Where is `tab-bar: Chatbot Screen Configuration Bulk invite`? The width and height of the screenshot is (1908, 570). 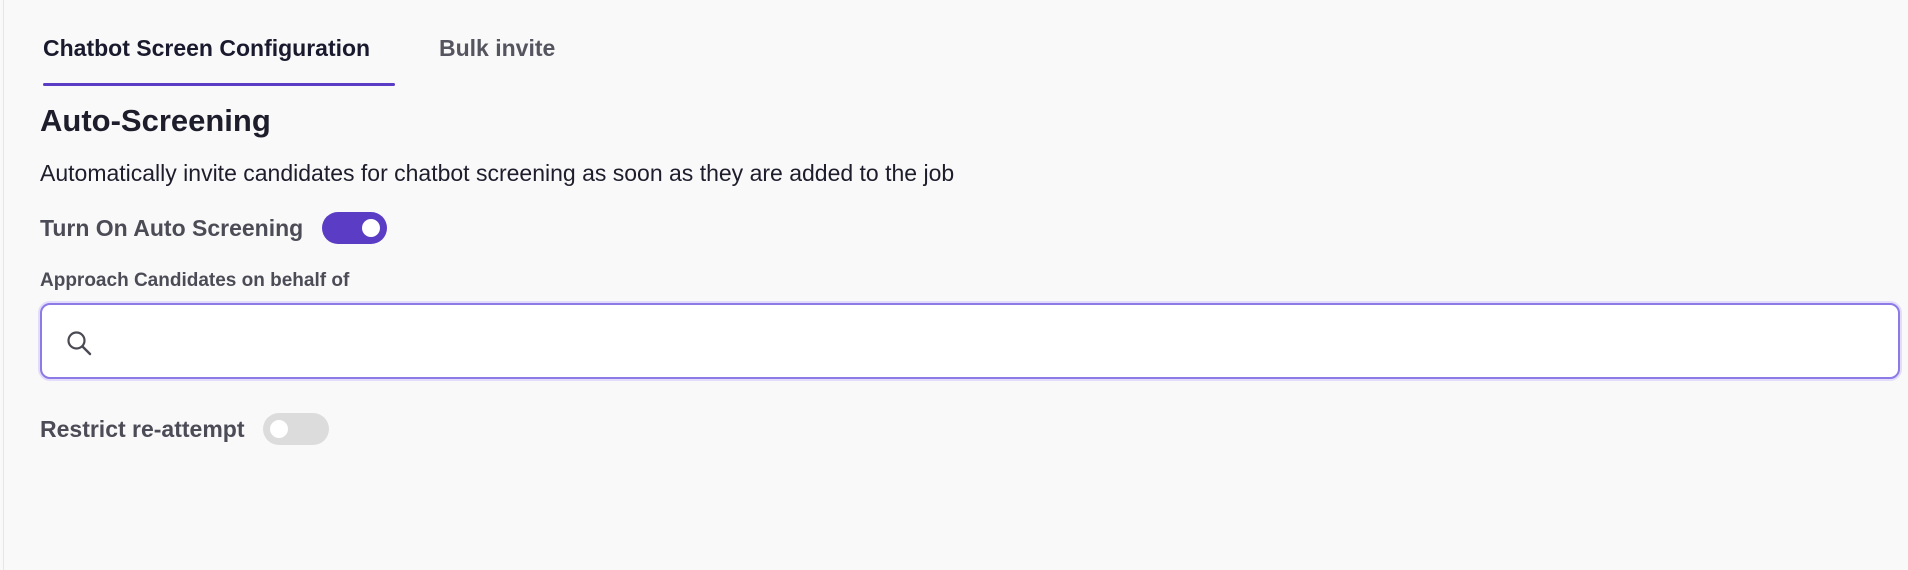
tab-bar: Chatbot Screen Configuration Bulk invite is located at coordinates (299, 43).